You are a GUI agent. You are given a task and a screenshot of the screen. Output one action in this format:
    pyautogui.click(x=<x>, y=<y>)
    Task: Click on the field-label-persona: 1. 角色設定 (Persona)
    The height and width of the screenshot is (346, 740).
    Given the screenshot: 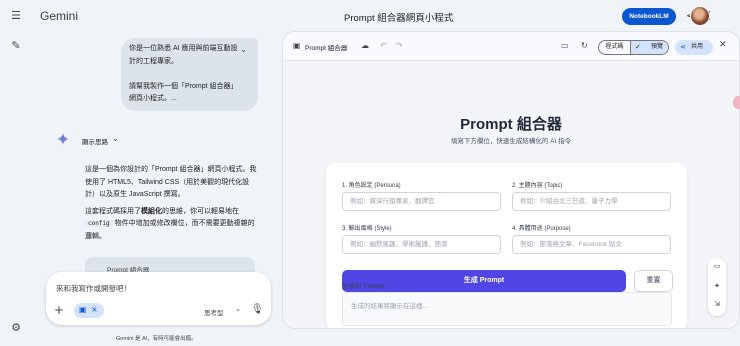 What is the action you would take?
    pyautogui.click(x=371, y=186)
    